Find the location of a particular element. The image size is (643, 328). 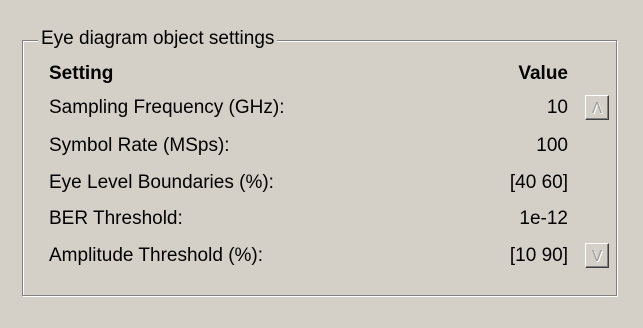

sampling-frequency-value: 10 is located at coordinates (557, 107).